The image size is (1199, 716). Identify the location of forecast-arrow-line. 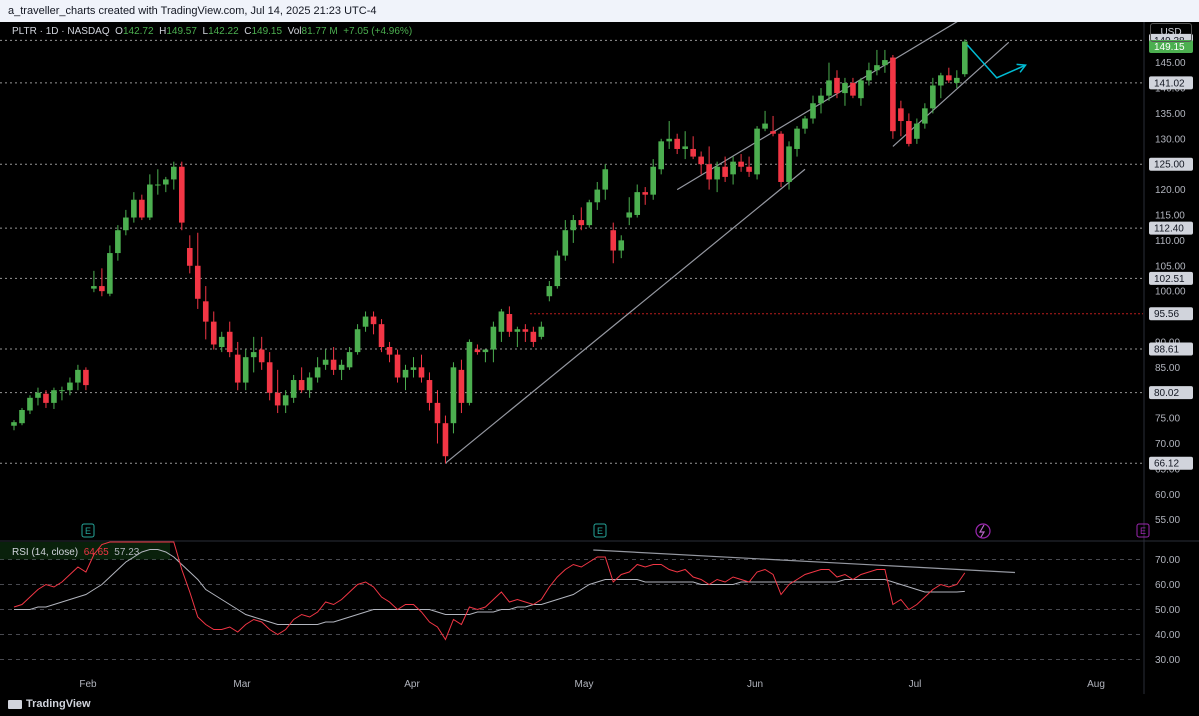
(996, 61).